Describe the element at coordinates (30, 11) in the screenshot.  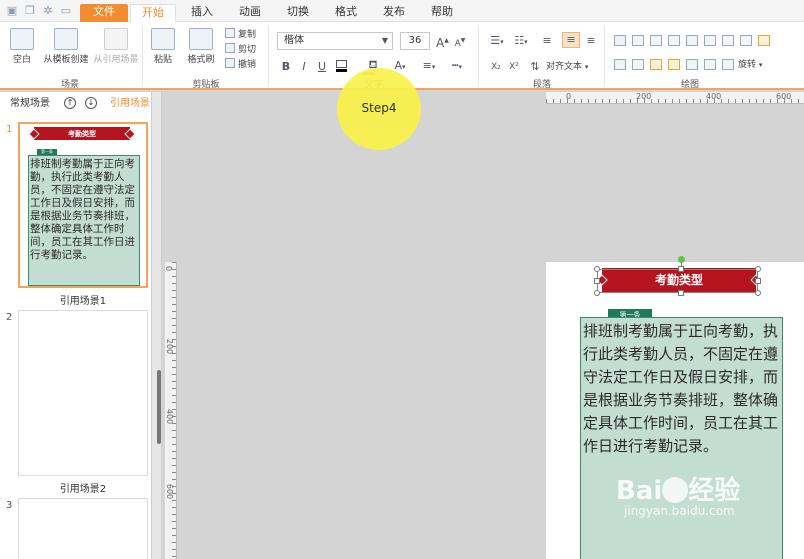
I see `new-icon: ❐` at that location.